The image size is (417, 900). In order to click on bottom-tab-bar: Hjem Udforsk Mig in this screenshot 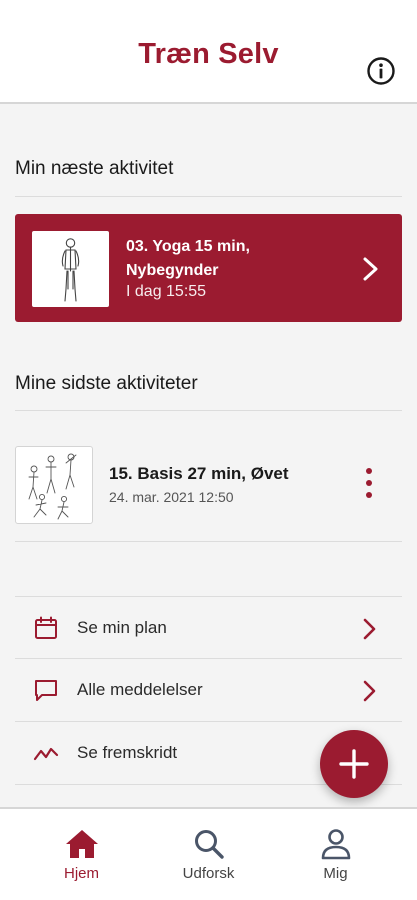, I will do `click(208, 853)`.